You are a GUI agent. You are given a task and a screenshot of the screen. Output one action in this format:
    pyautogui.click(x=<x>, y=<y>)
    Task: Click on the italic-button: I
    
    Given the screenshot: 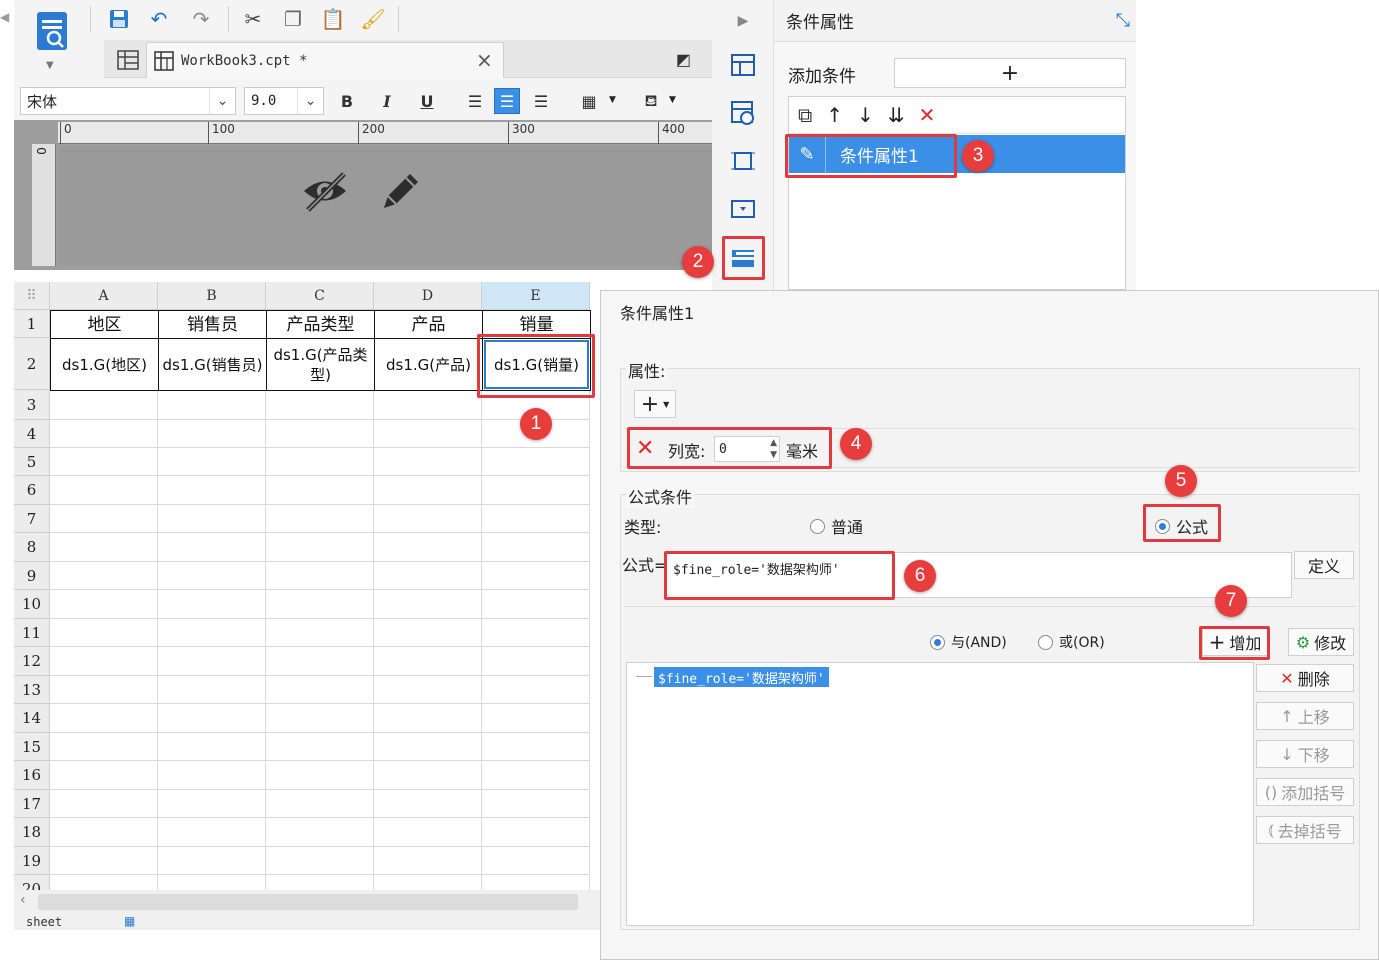 What is the action you would take?
    pyautogui.click(x=387, y=101)
    